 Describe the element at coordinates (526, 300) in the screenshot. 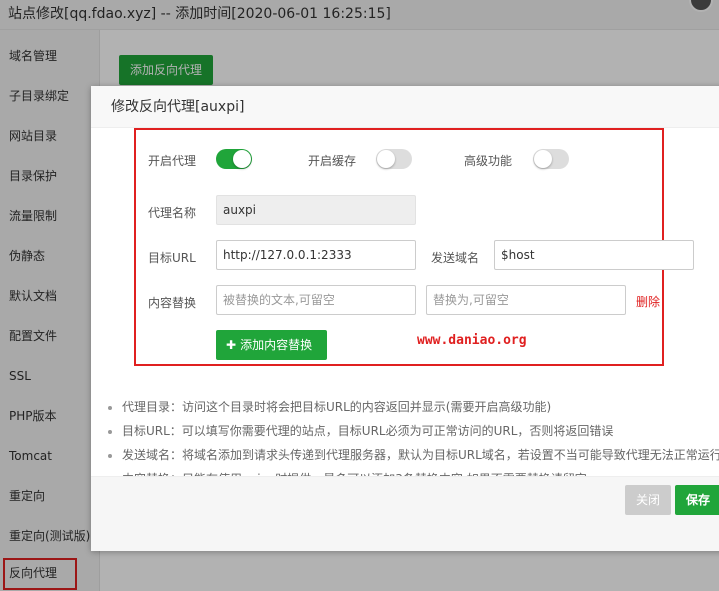

I see `replace-to-input` at that location.